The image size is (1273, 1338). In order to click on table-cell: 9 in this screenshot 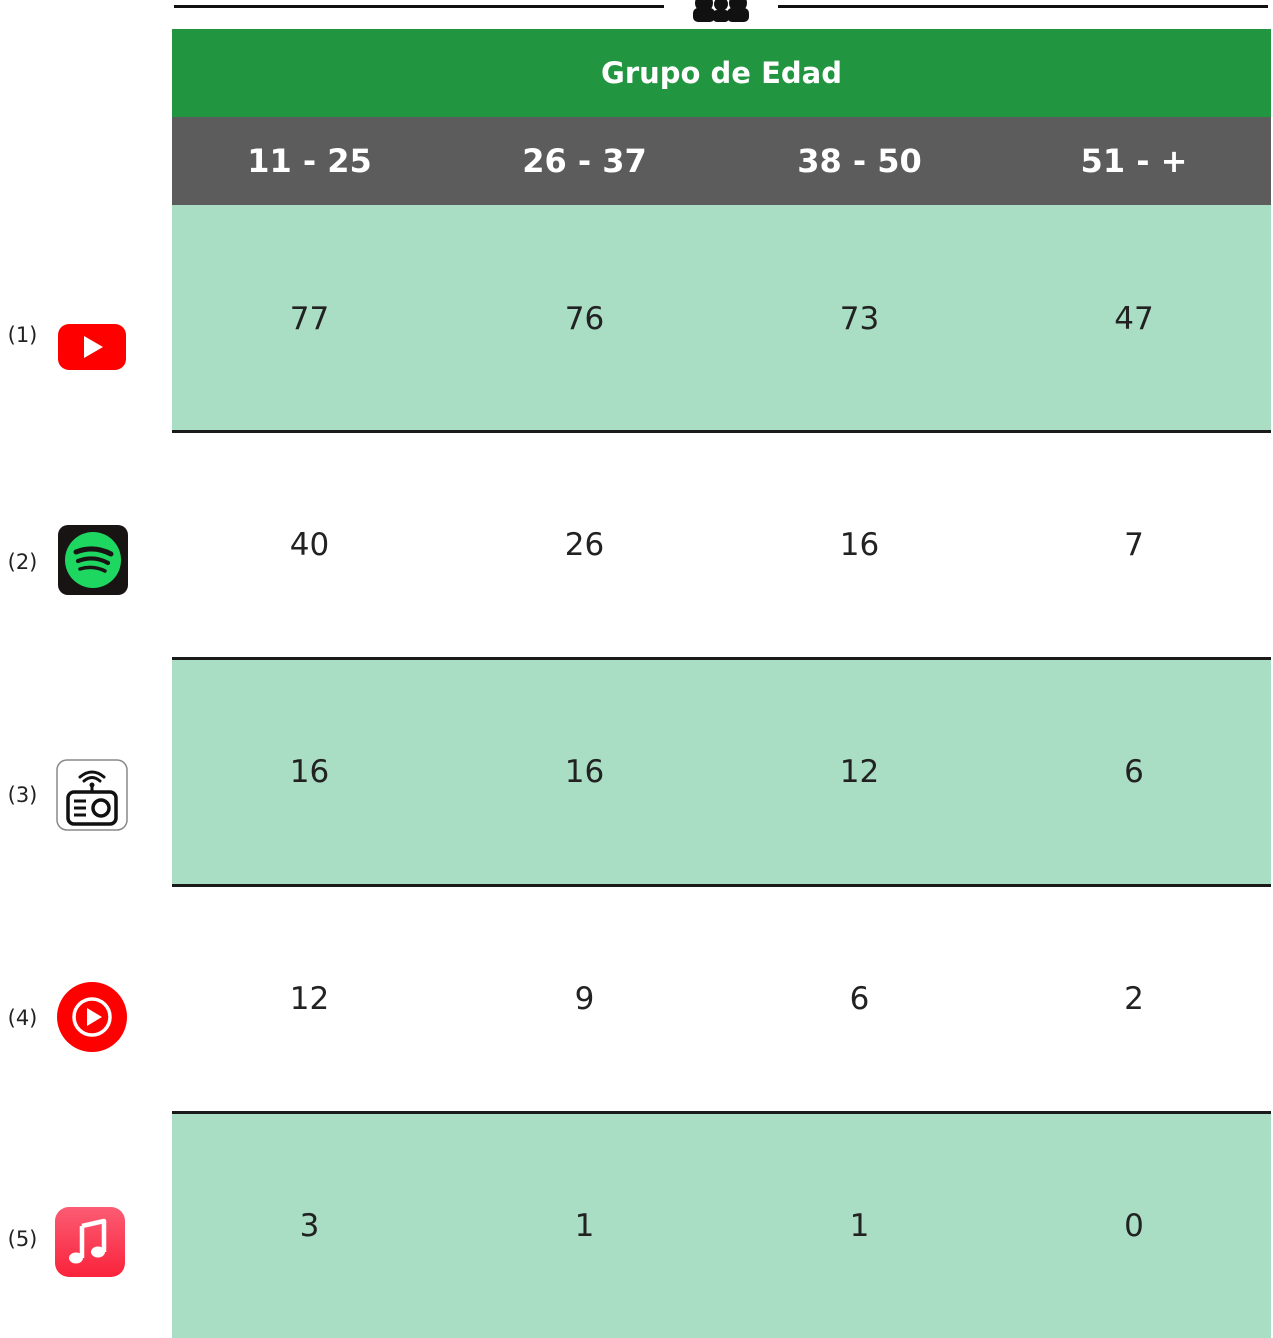, I will do `click(584, 999)`.